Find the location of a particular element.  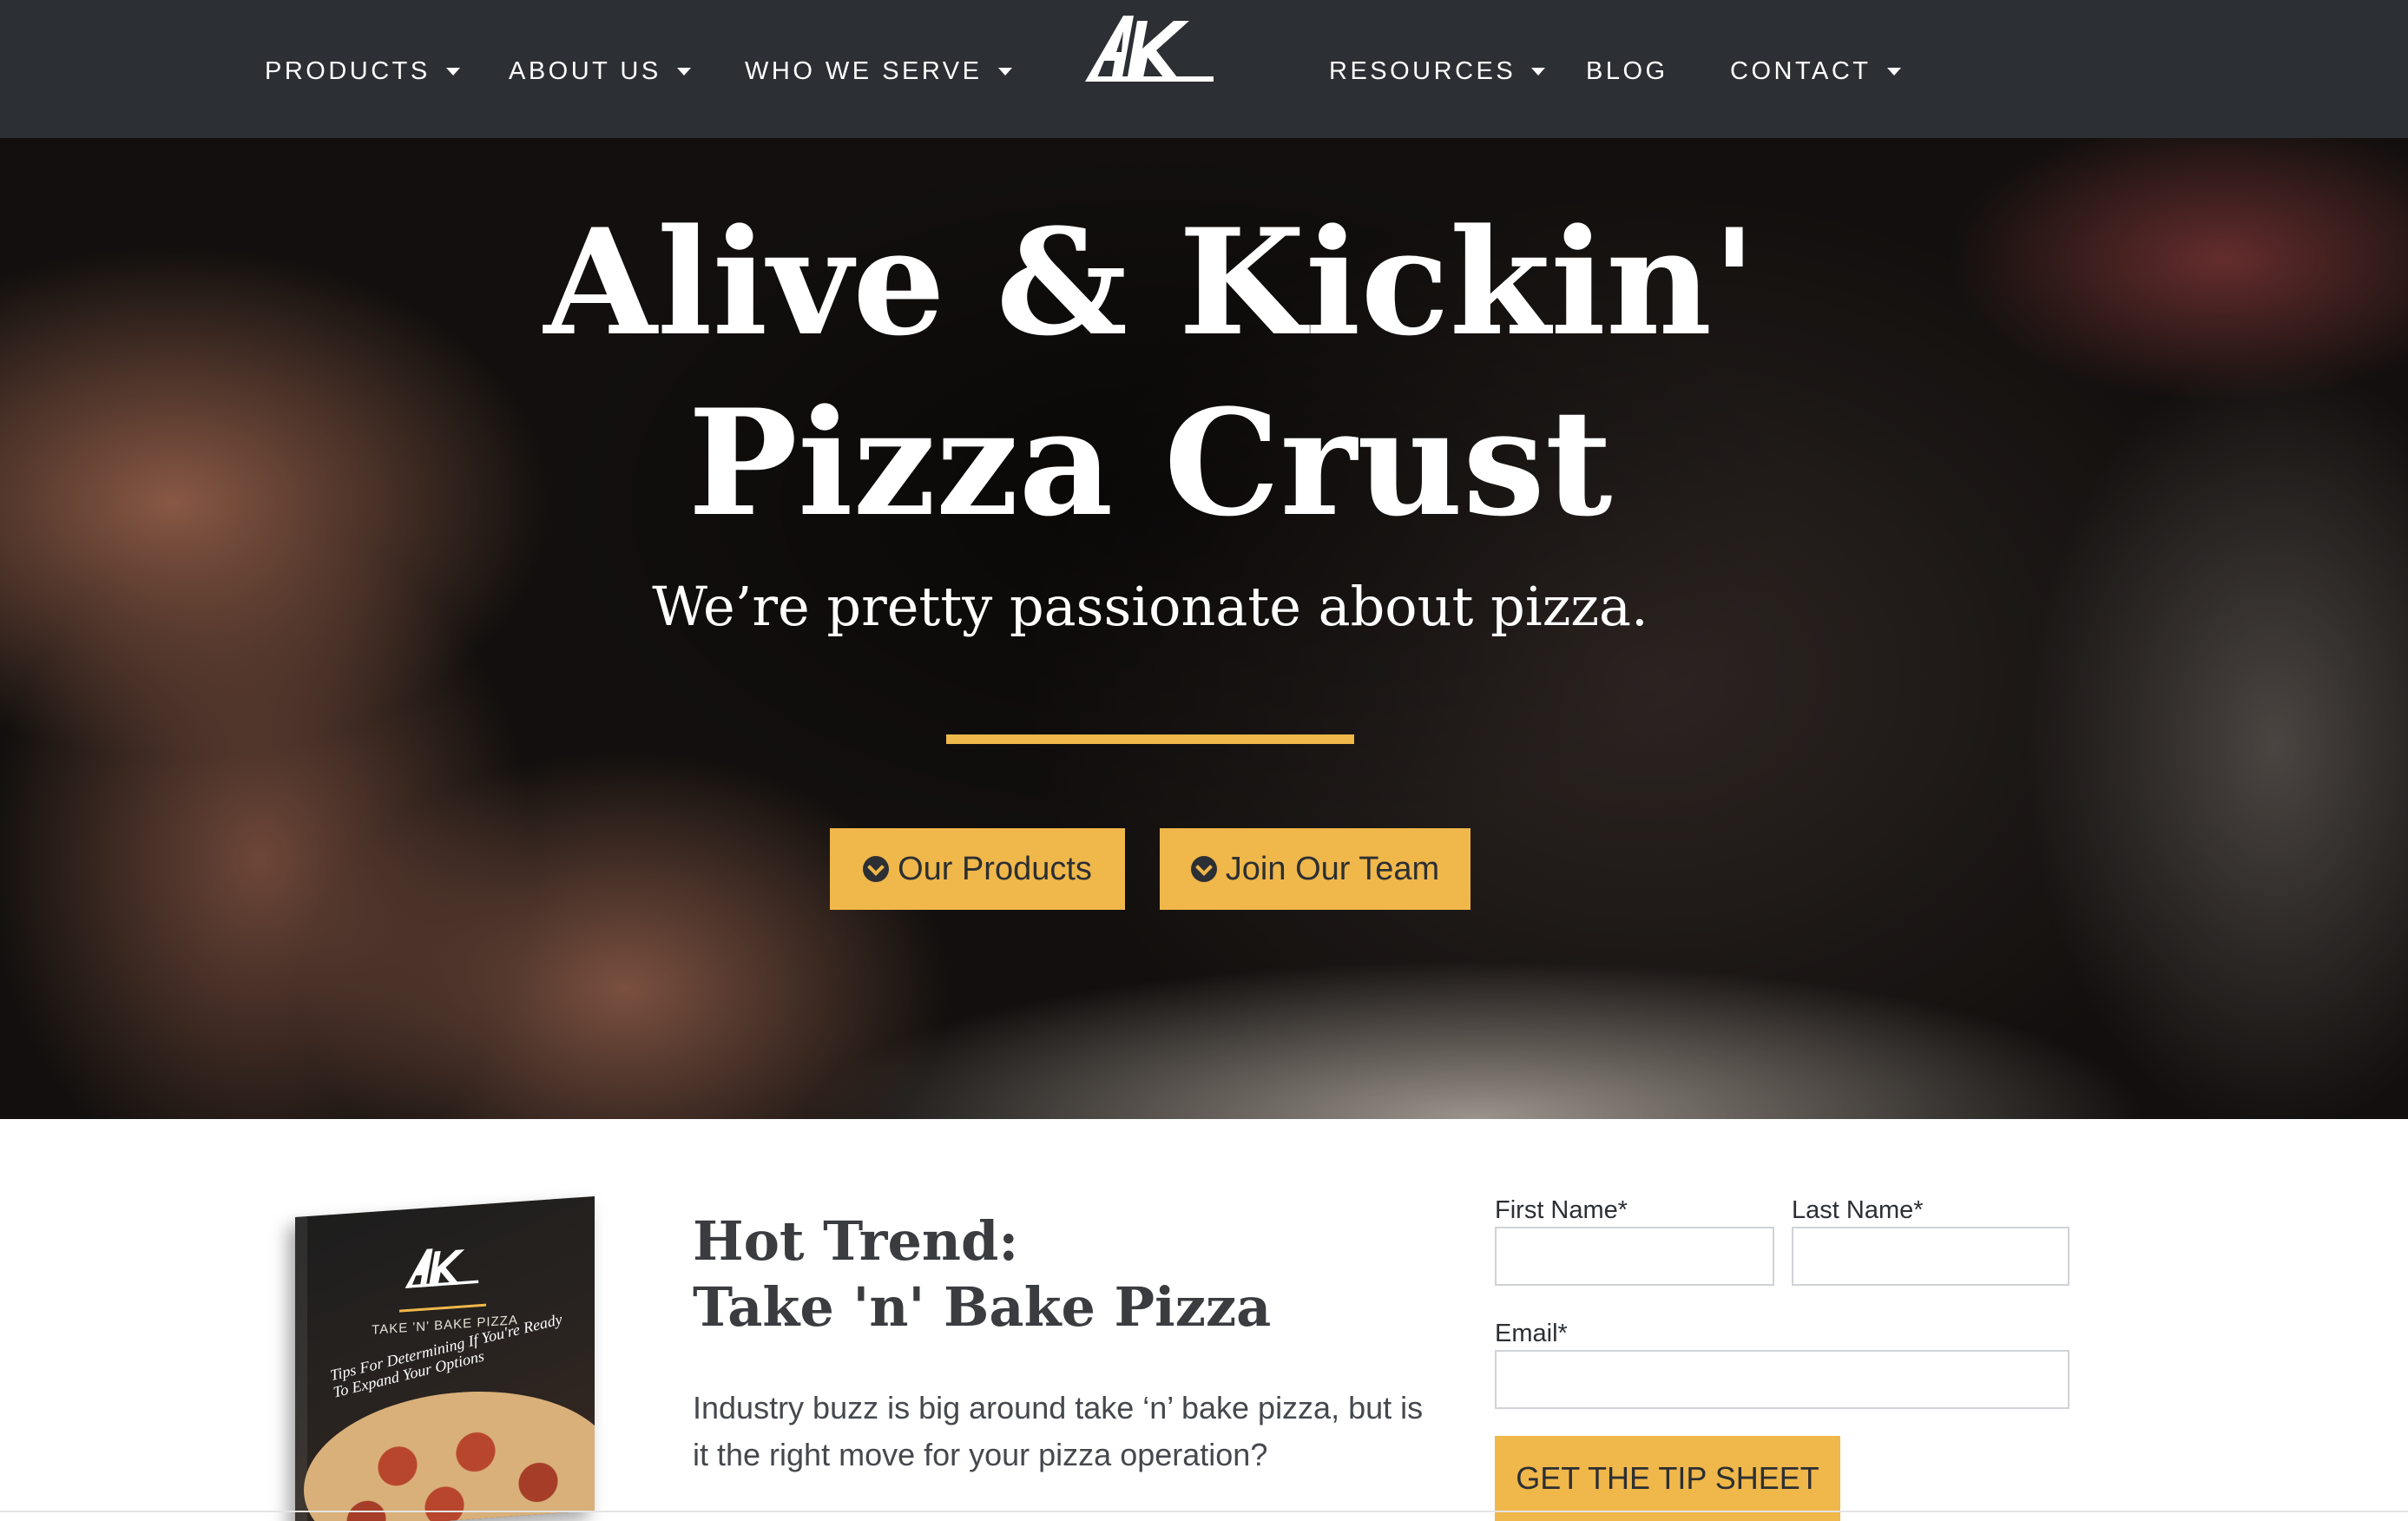

nav-item-products: PRODUCTS is located at coordinates (362, 71).